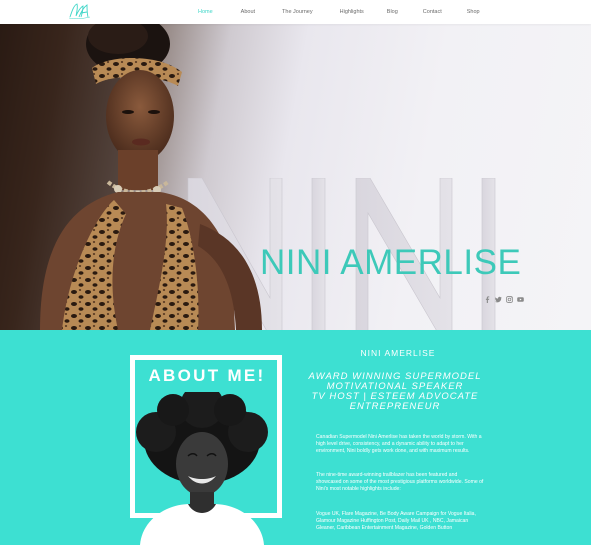 The height and width of the screenshot is (545, 591). What do you see at coordinates (207, 375) in the screenshot?
I see `about-heading: ABOUT ME!` at bounding box center [207, 375].